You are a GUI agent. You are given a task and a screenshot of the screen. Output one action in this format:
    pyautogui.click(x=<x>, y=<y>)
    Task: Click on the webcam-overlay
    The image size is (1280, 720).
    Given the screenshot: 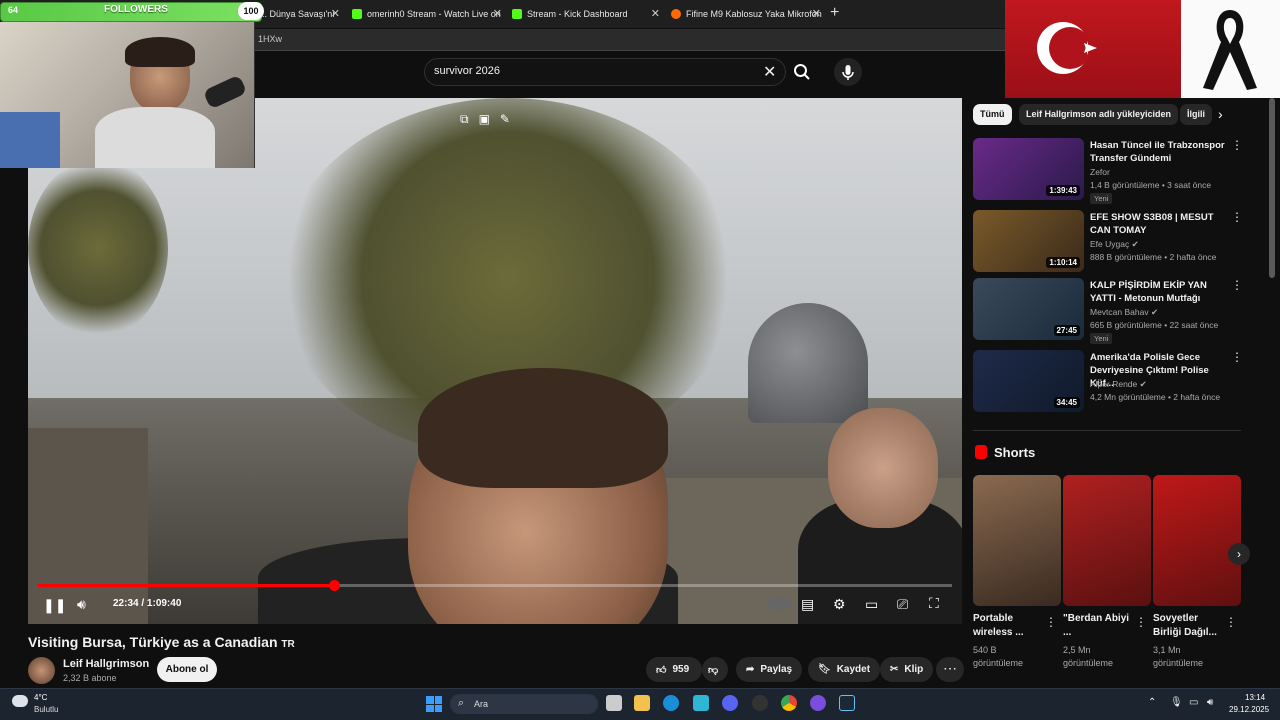 What is the action you would take?
    pyautogui.click(x=127, y=95)
    